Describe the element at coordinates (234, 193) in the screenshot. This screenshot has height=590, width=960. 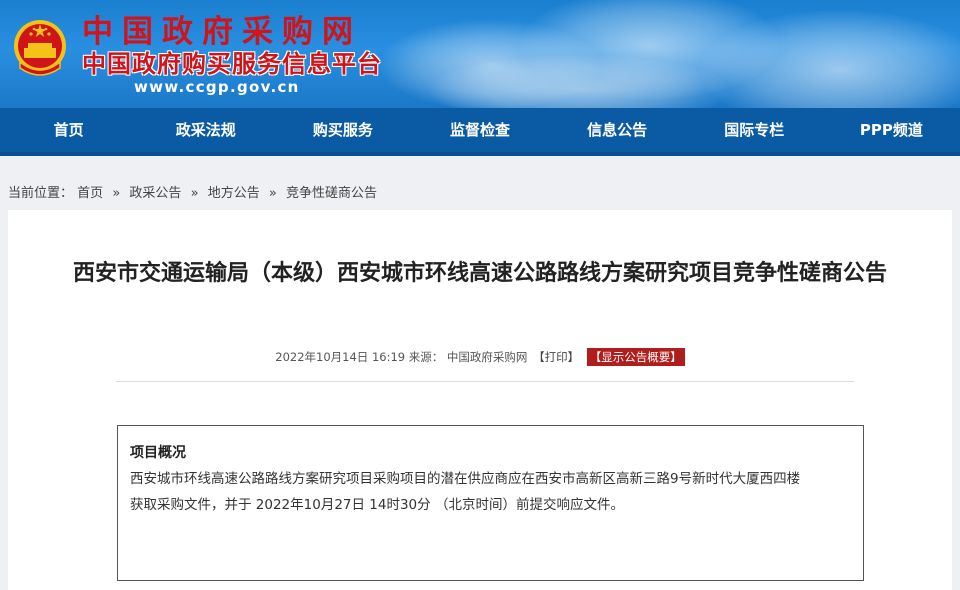
I see `breadcrumb-local-announcements: 地方公告` at that location.